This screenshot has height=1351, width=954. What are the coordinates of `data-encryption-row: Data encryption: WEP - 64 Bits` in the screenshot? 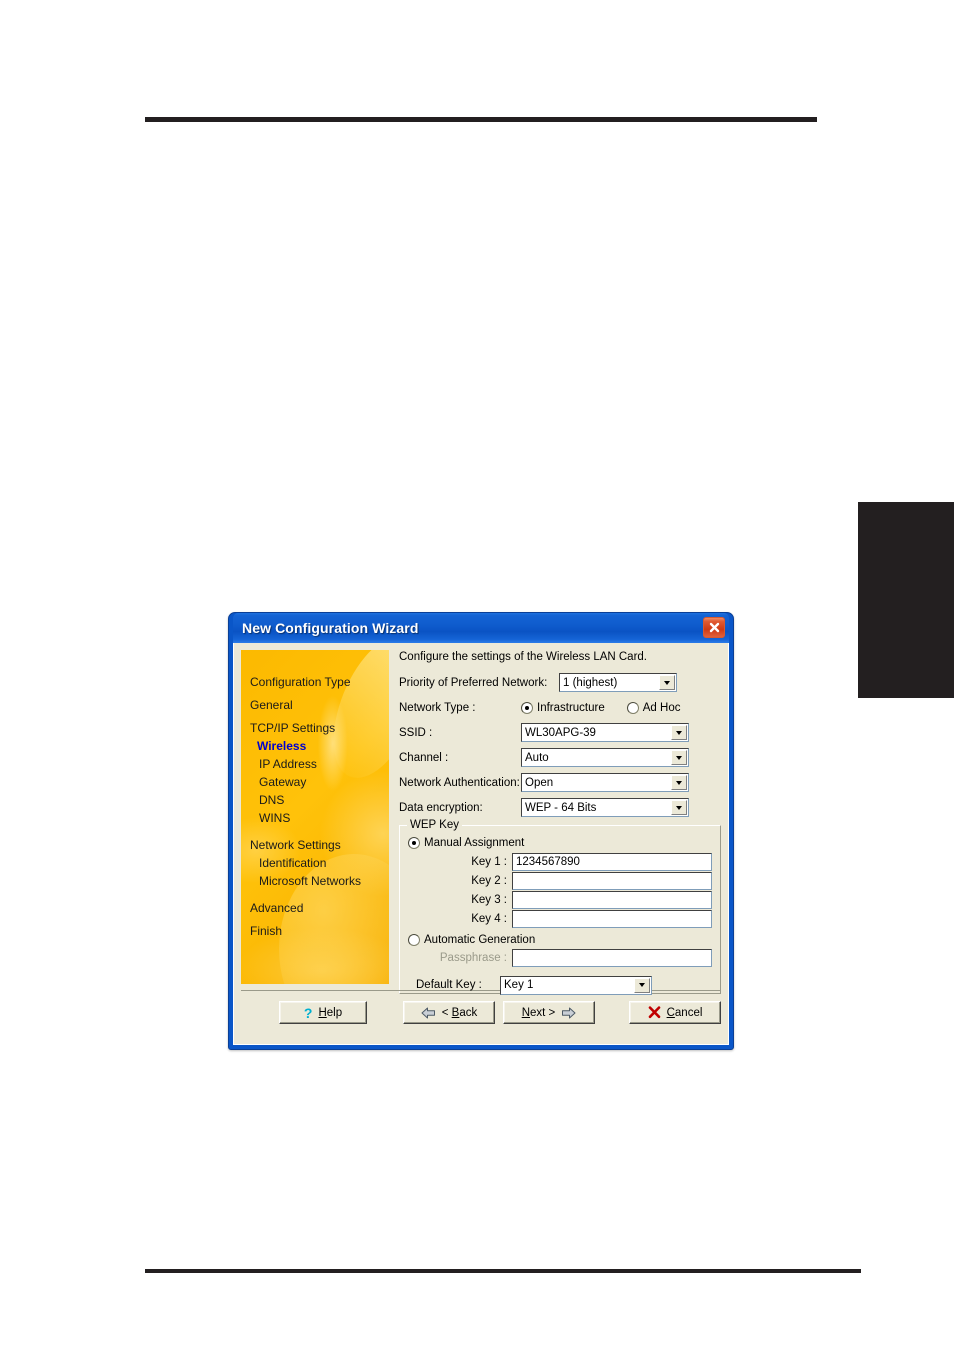 It's located at (560, 807).